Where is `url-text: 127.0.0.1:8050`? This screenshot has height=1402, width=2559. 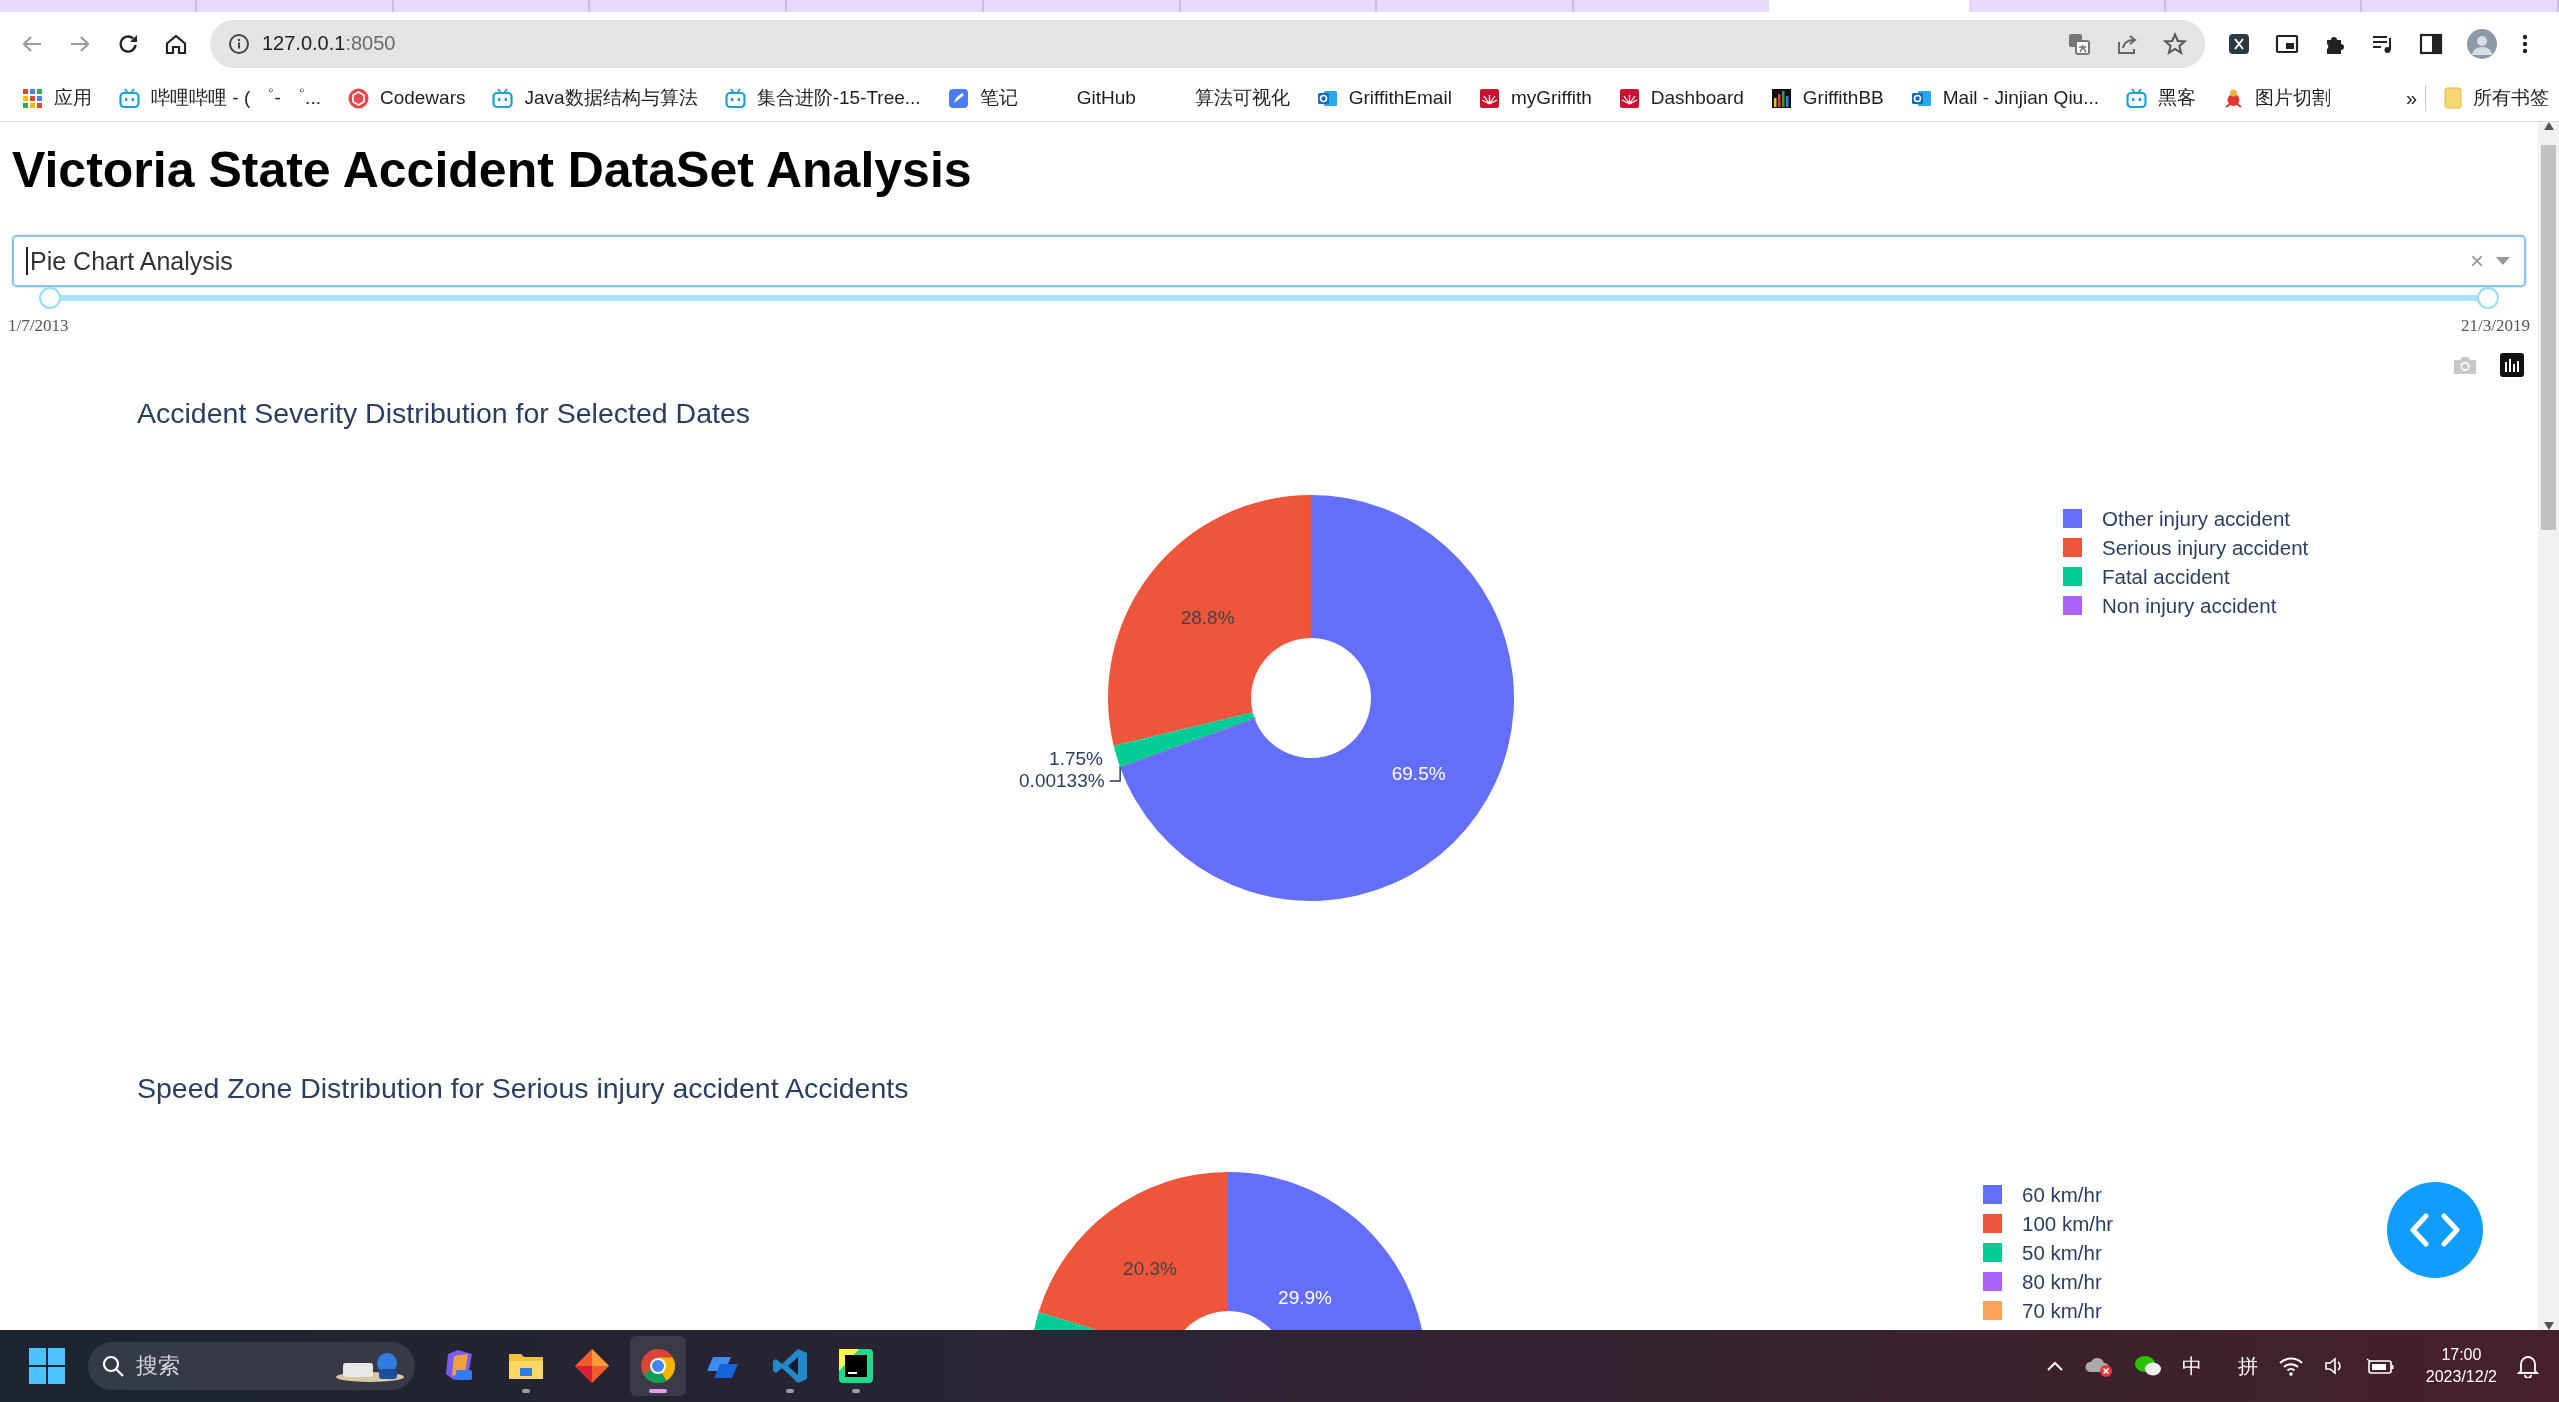
url-text: 127.0.0.1:8050 is located at coordinates (329, 43).